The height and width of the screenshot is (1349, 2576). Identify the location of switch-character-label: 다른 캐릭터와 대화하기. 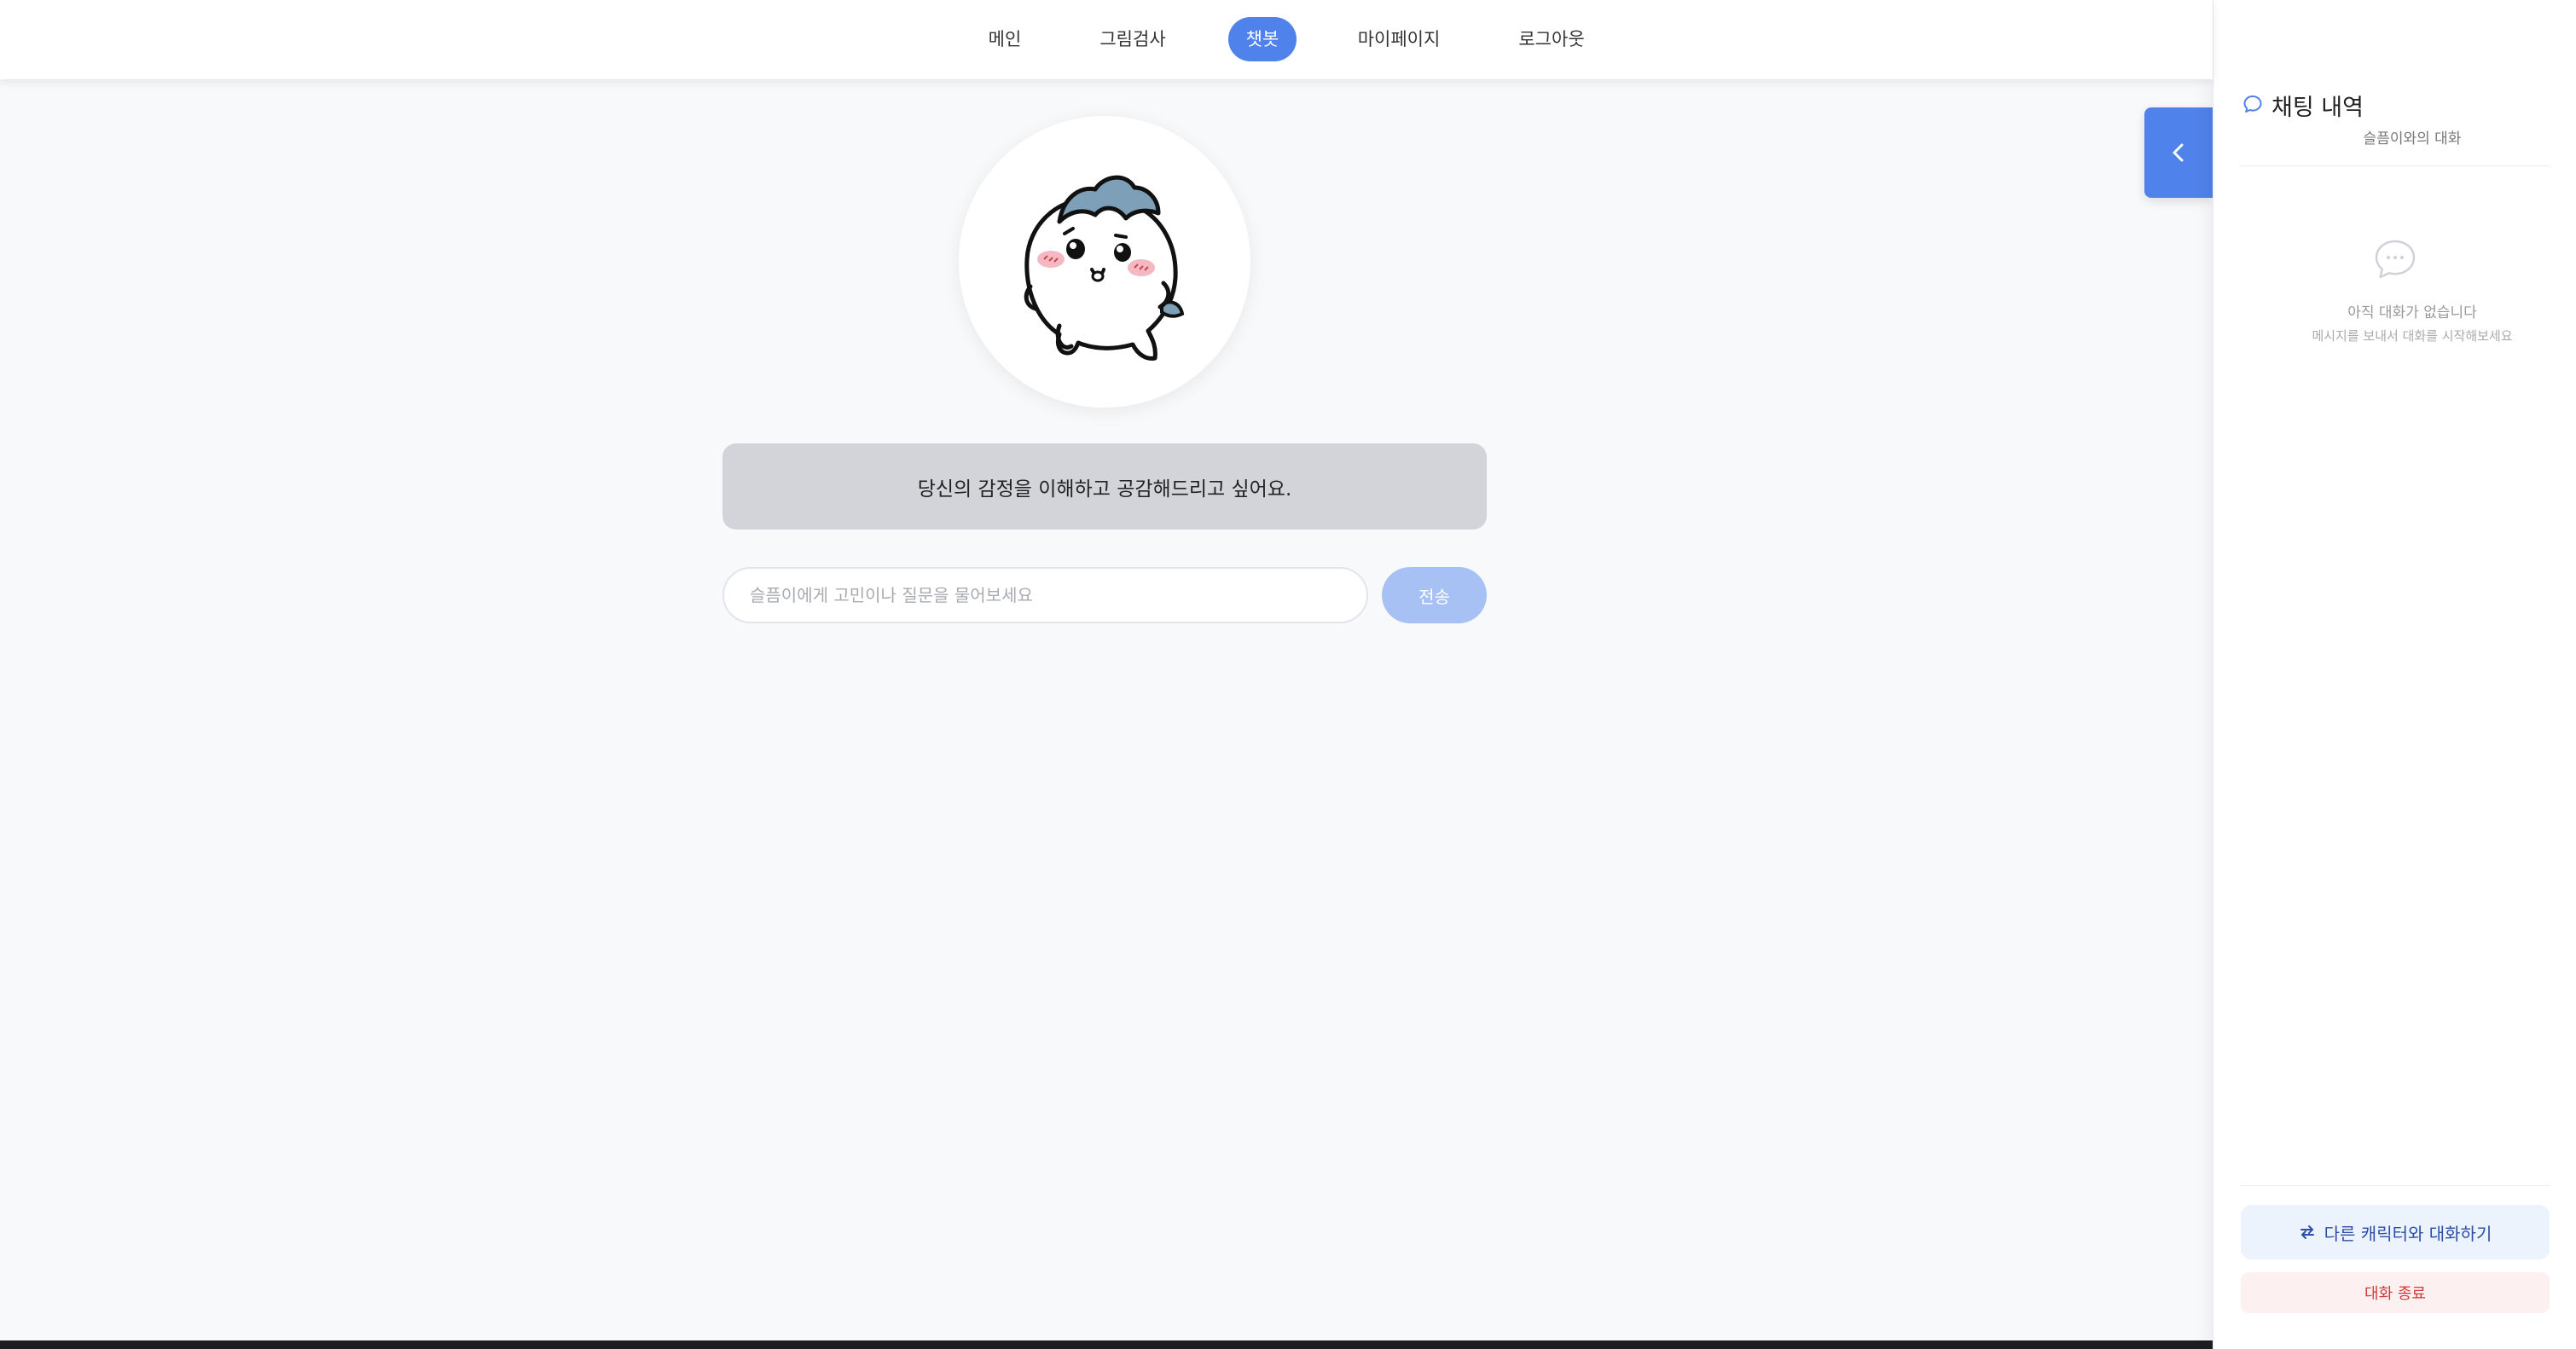
(2408, 1233).